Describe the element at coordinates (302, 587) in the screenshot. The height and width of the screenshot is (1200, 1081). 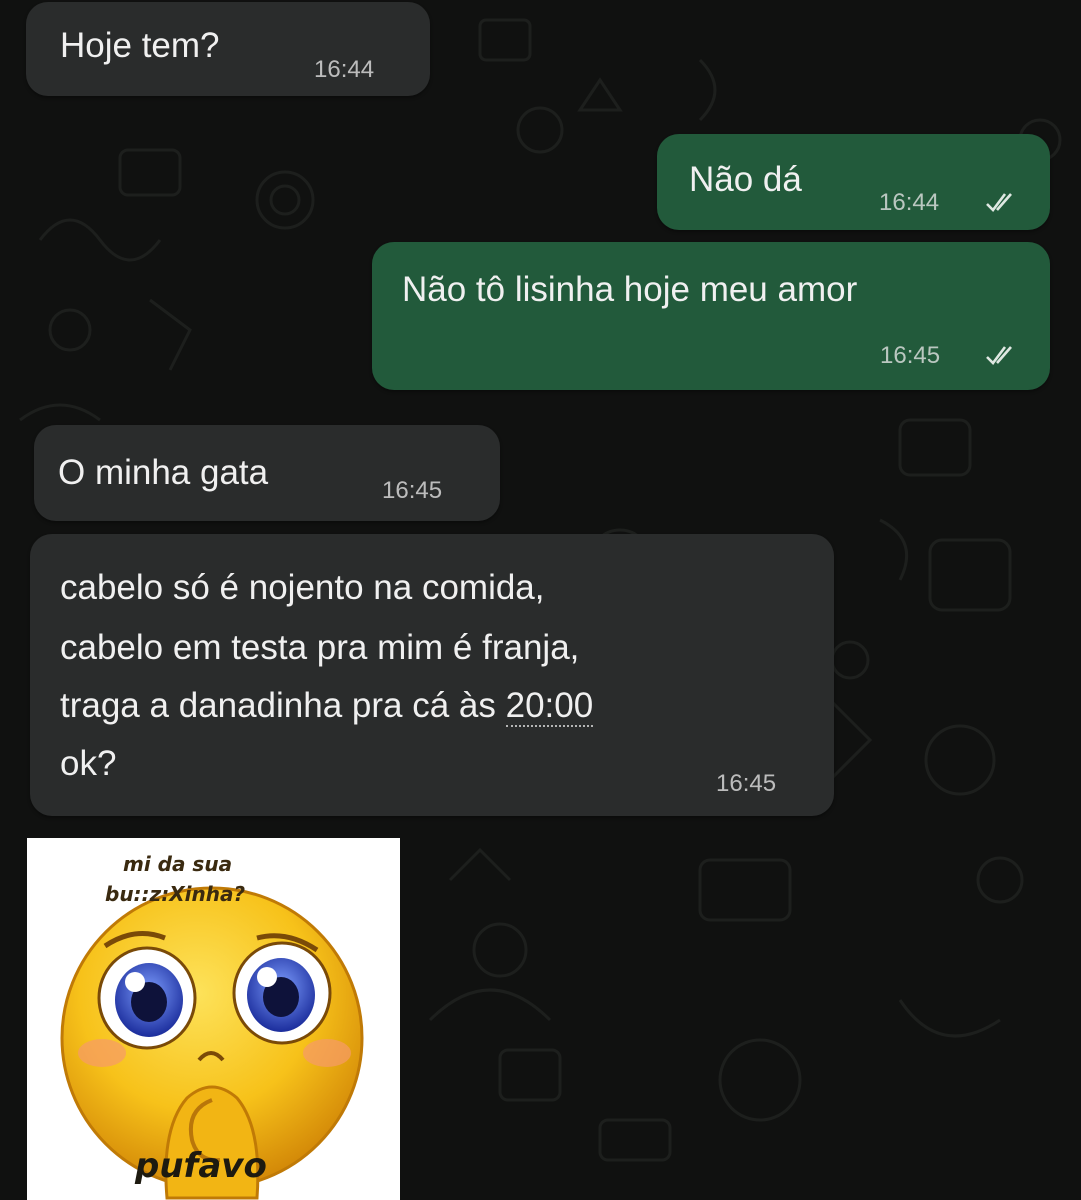
I see `message-line: cabelo só é nojento na comida,` at that location.